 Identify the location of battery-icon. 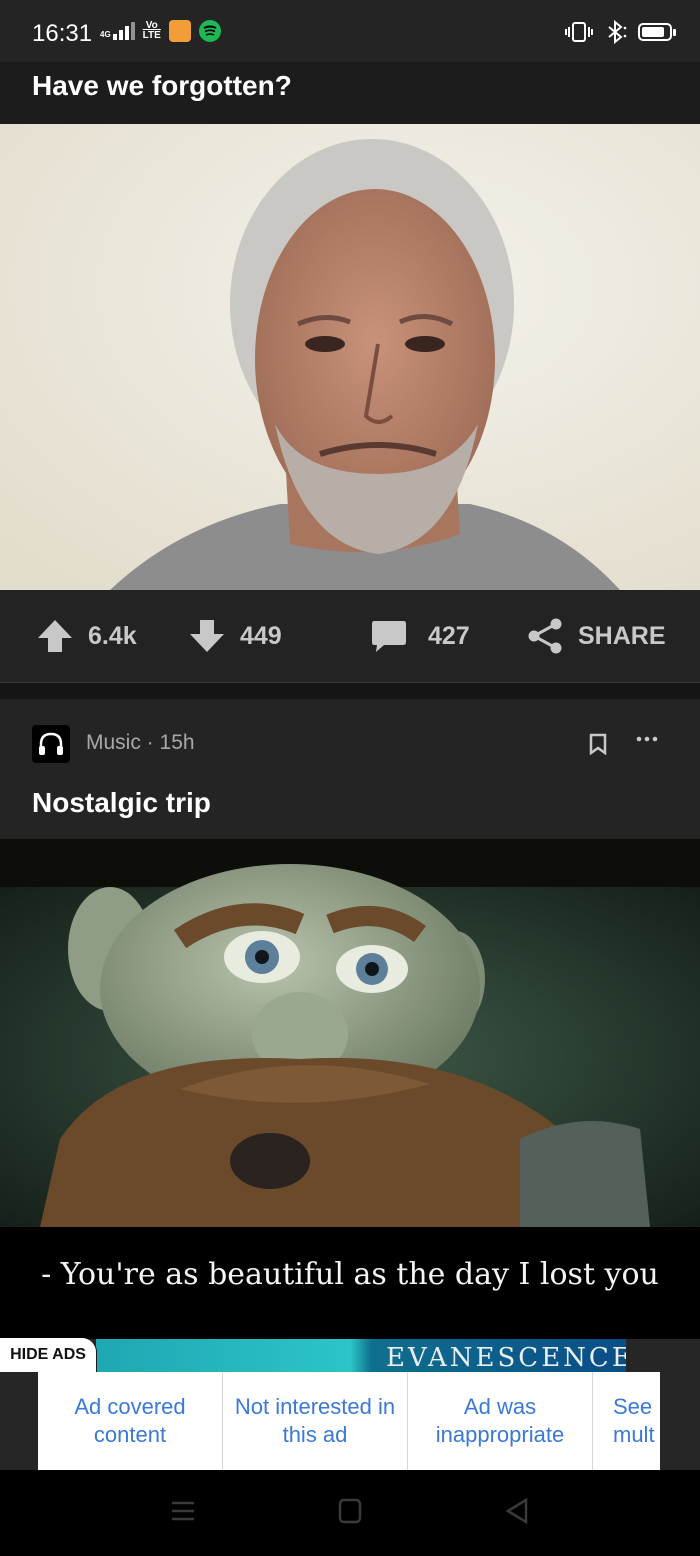
(657, 32).